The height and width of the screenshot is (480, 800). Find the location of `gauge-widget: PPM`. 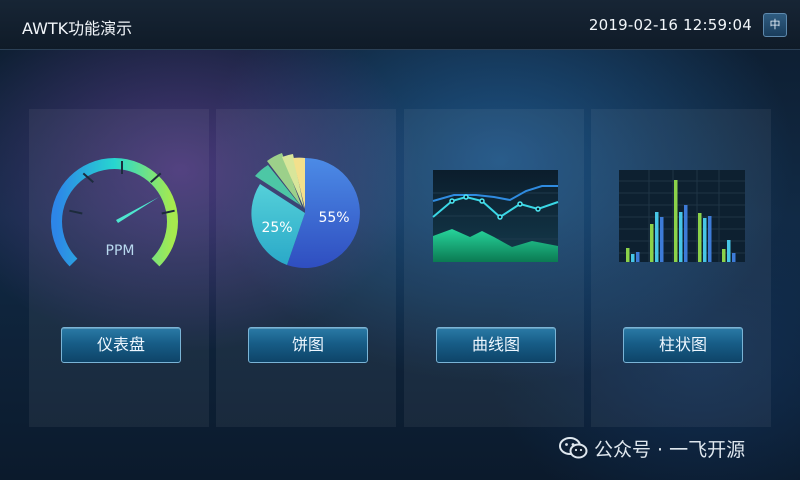

gauge-widget: PPM is located at coordinates (114, 212).